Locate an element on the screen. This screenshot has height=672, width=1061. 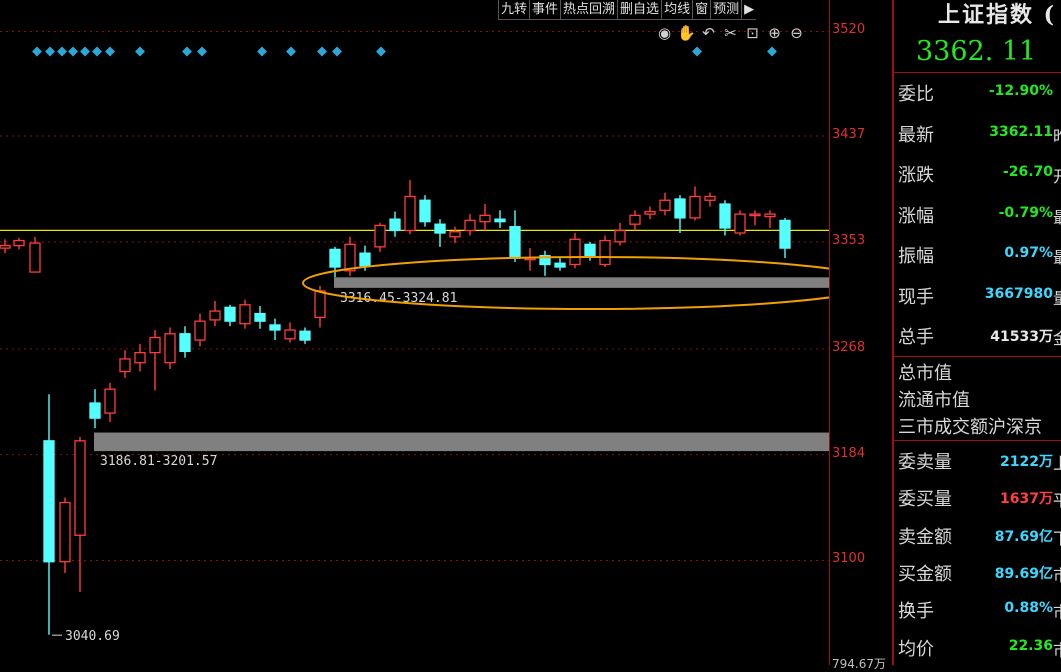
quote-row: 涨跌 -26.70开 is located at coordinates (977, 173).